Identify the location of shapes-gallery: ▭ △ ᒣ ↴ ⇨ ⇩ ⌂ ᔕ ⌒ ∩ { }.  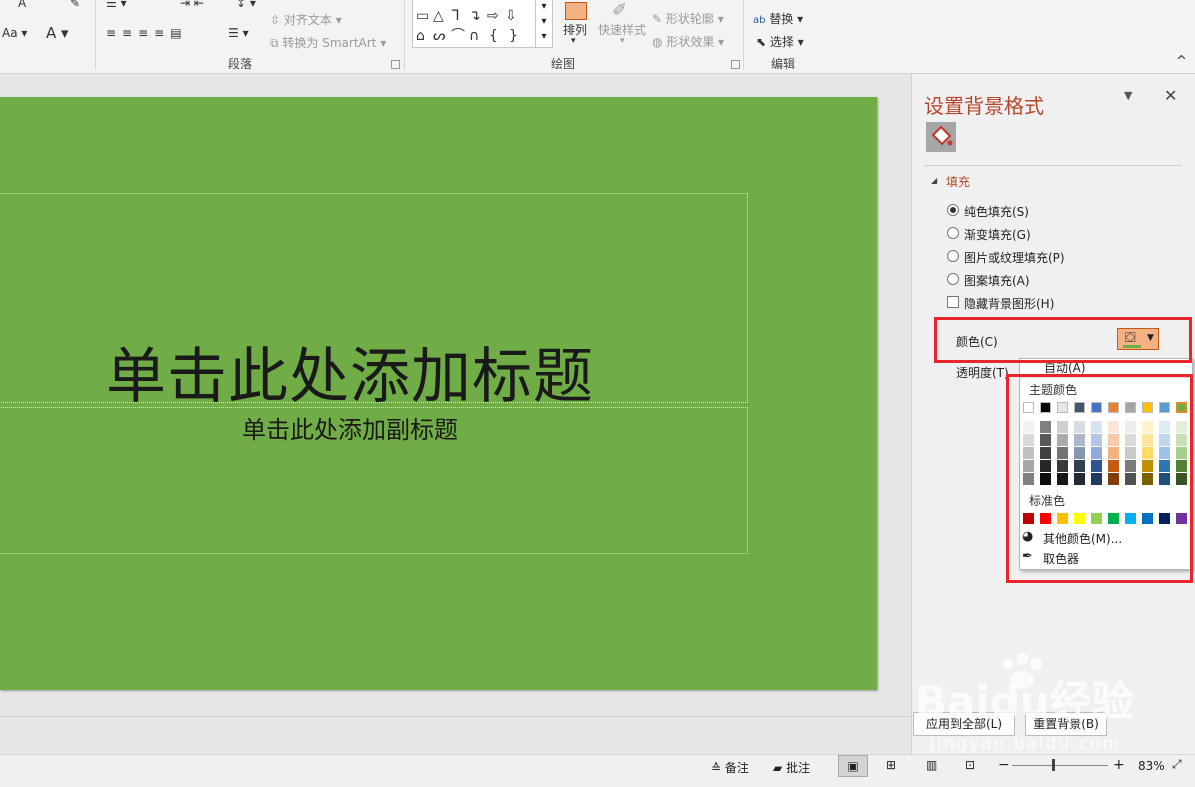
(474, 24).